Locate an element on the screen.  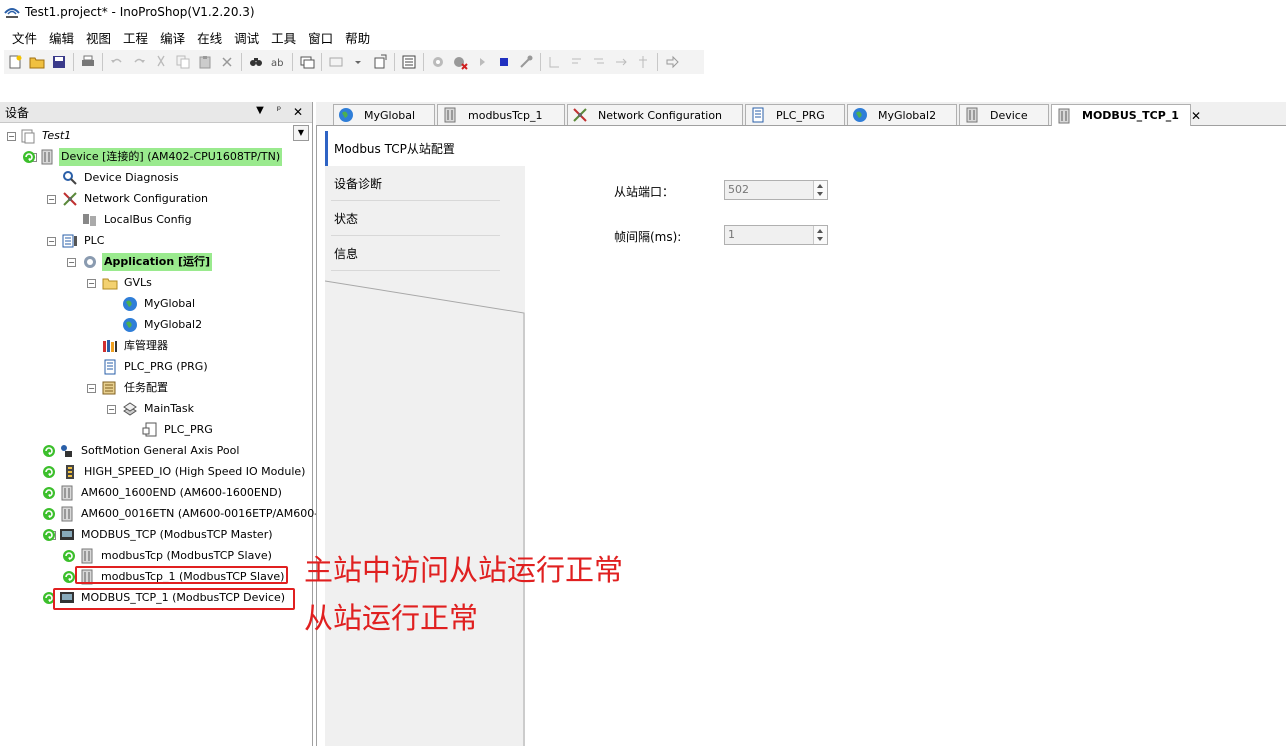
delete-icon is located at coordinates (227, 62).